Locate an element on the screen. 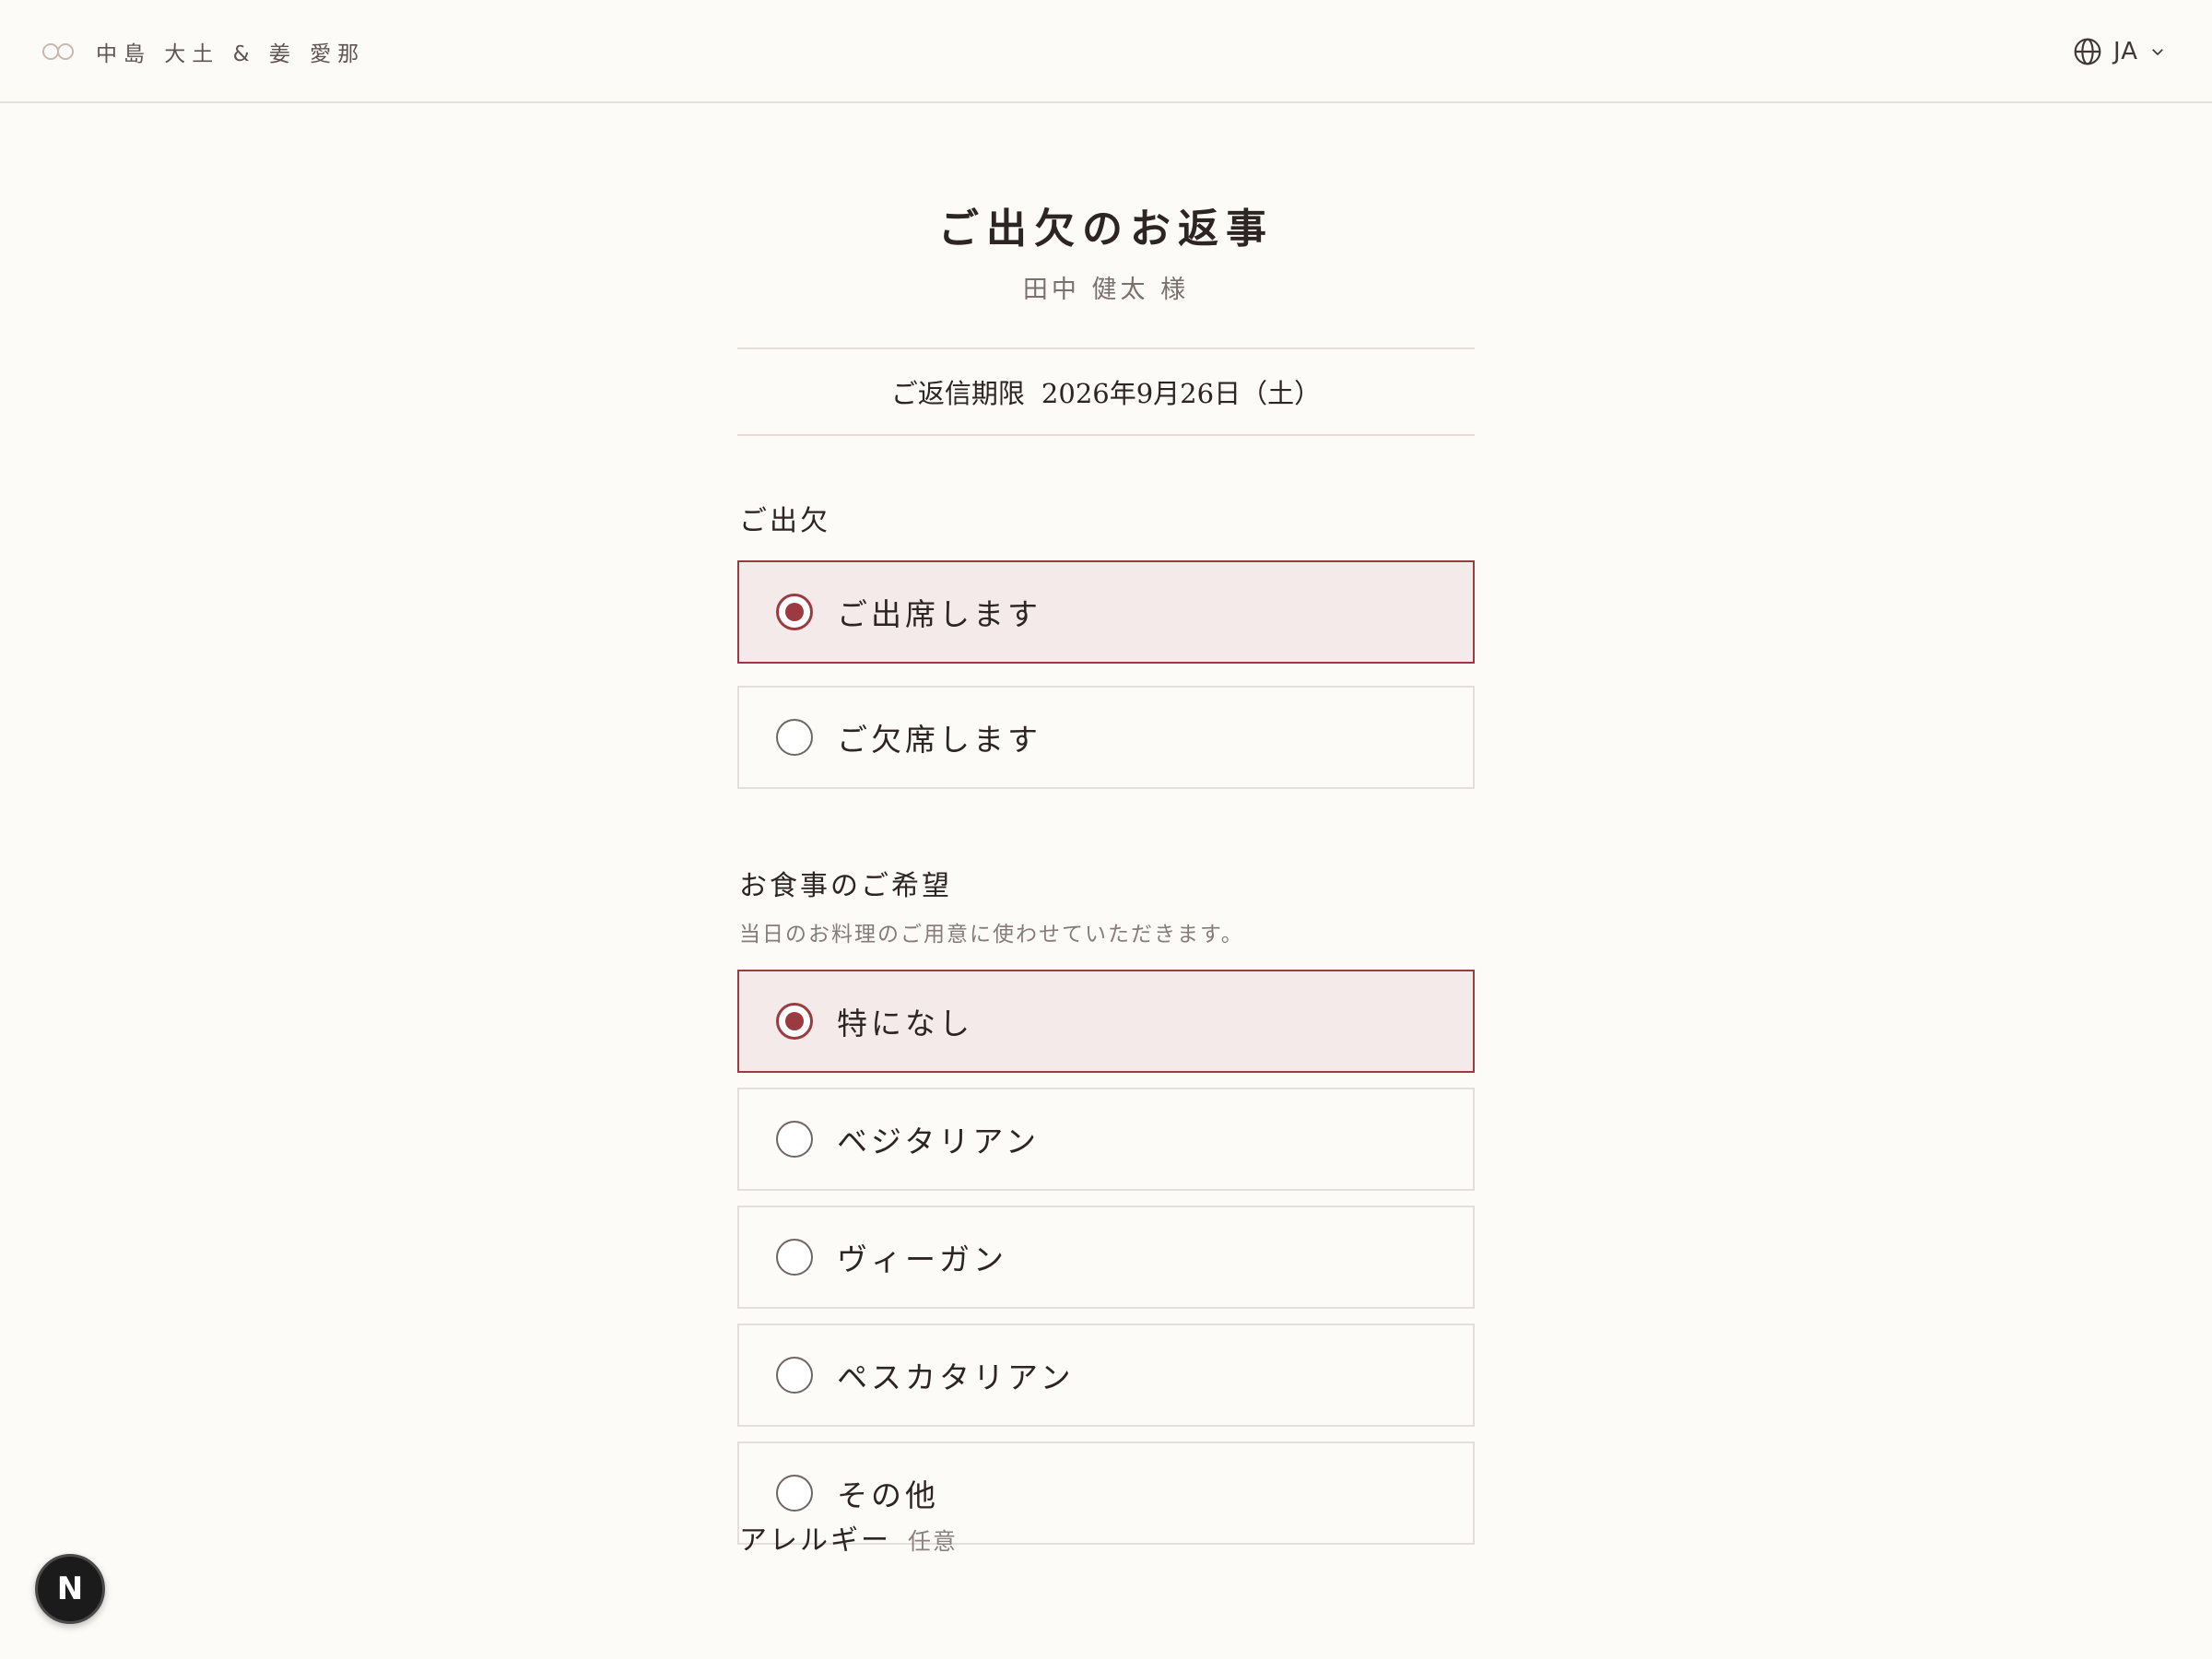 The image size is (2212, 1659). page-title: ご出欠のお返事 is located at coordinates (1106, 229).